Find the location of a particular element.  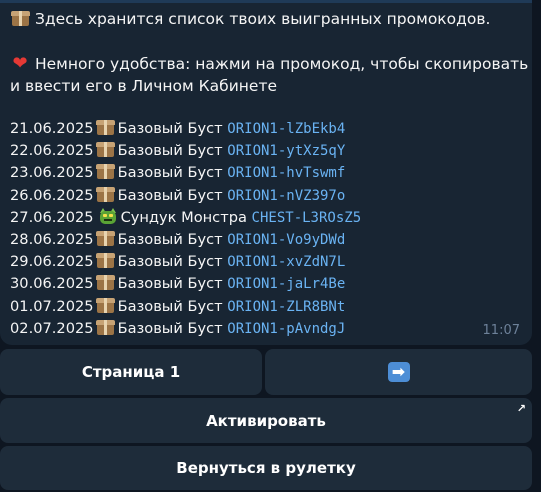

page-button: Страница 1 is located at coordinates (131, 372).